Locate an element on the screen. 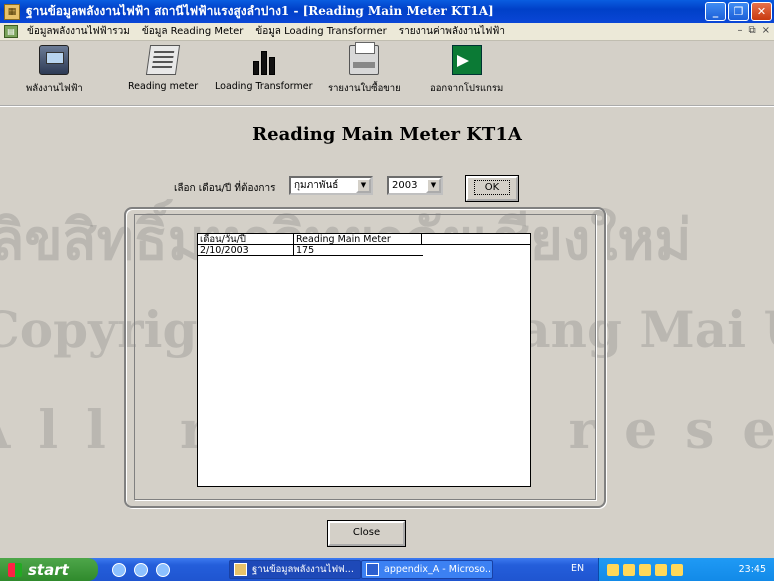  ok-button-label: OK is located at coordinates (492, 187).